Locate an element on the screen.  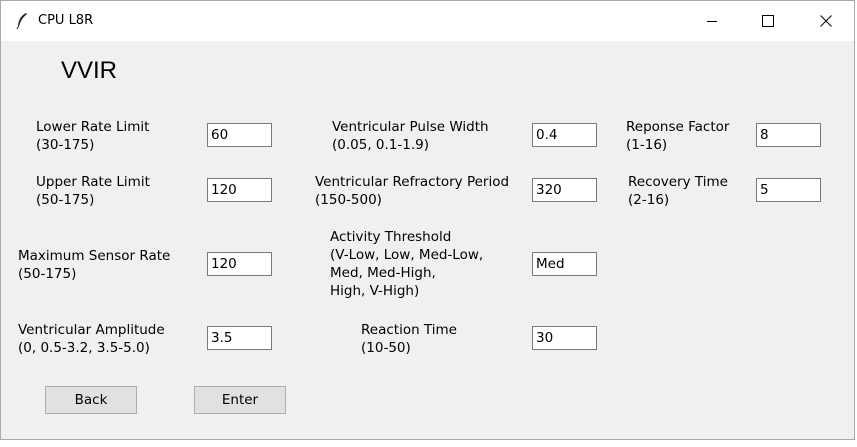
response-factor-input is located at coordinates (788, 135).